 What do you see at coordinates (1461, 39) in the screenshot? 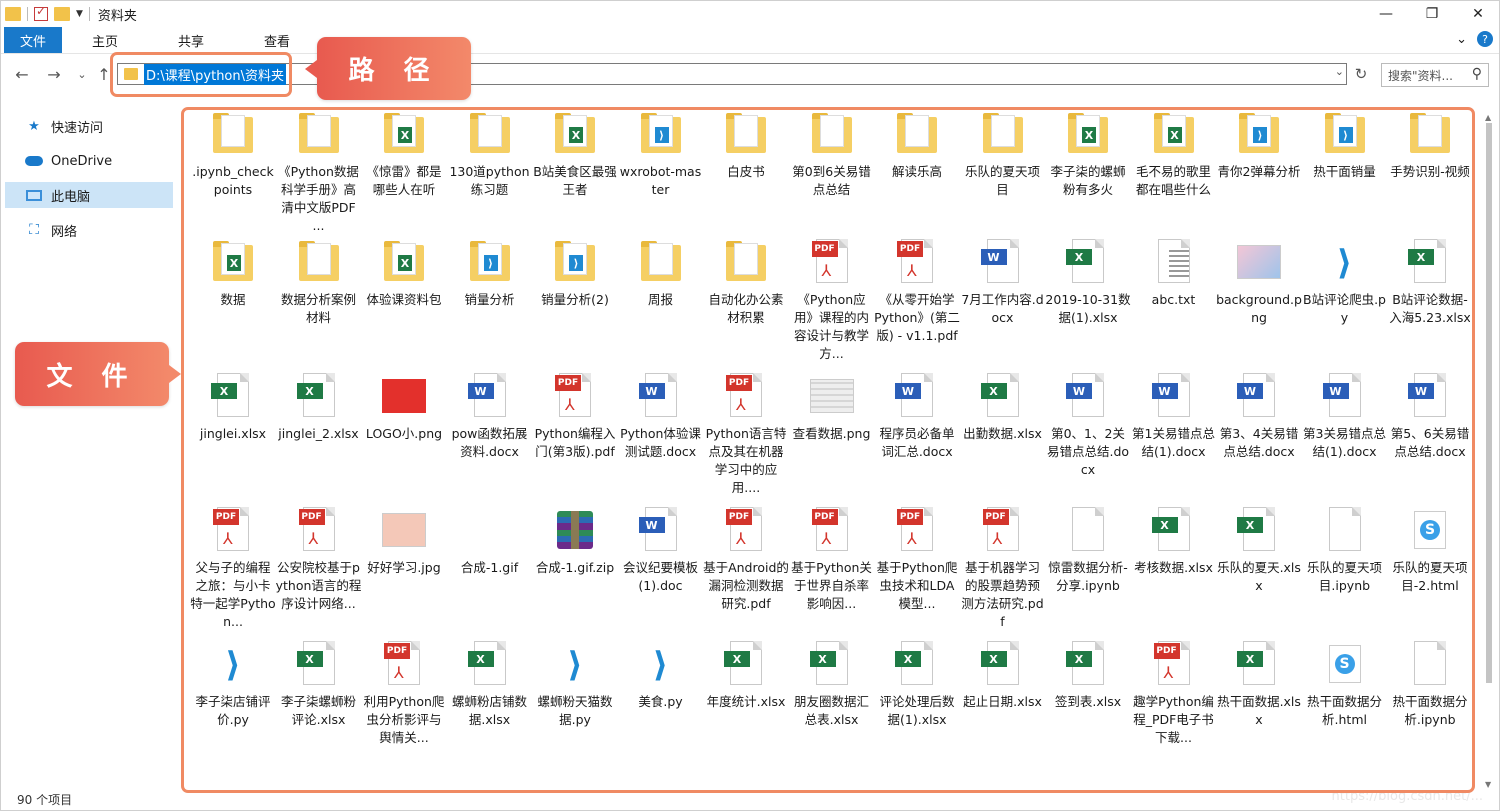
I see `expand-ribbon-icon: ⌄` at bounding box center [1461, 39].